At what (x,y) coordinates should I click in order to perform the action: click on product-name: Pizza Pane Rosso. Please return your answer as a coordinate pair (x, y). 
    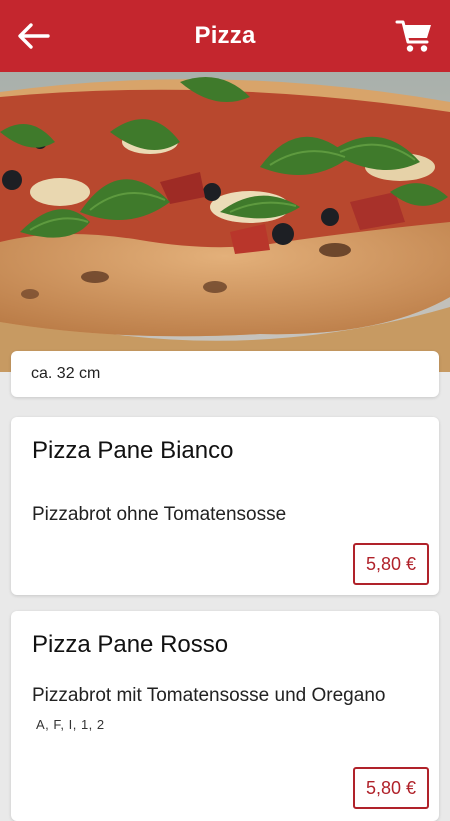
    Looking at the image, I should click on (130, 644).